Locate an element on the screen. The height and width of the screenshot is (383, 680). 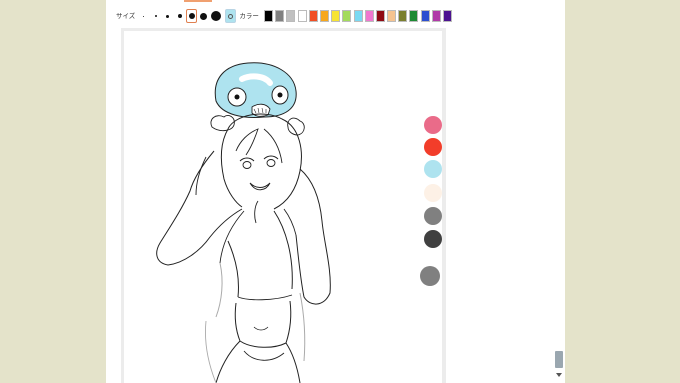
current-color-dot is located at coordinates (231, 16).